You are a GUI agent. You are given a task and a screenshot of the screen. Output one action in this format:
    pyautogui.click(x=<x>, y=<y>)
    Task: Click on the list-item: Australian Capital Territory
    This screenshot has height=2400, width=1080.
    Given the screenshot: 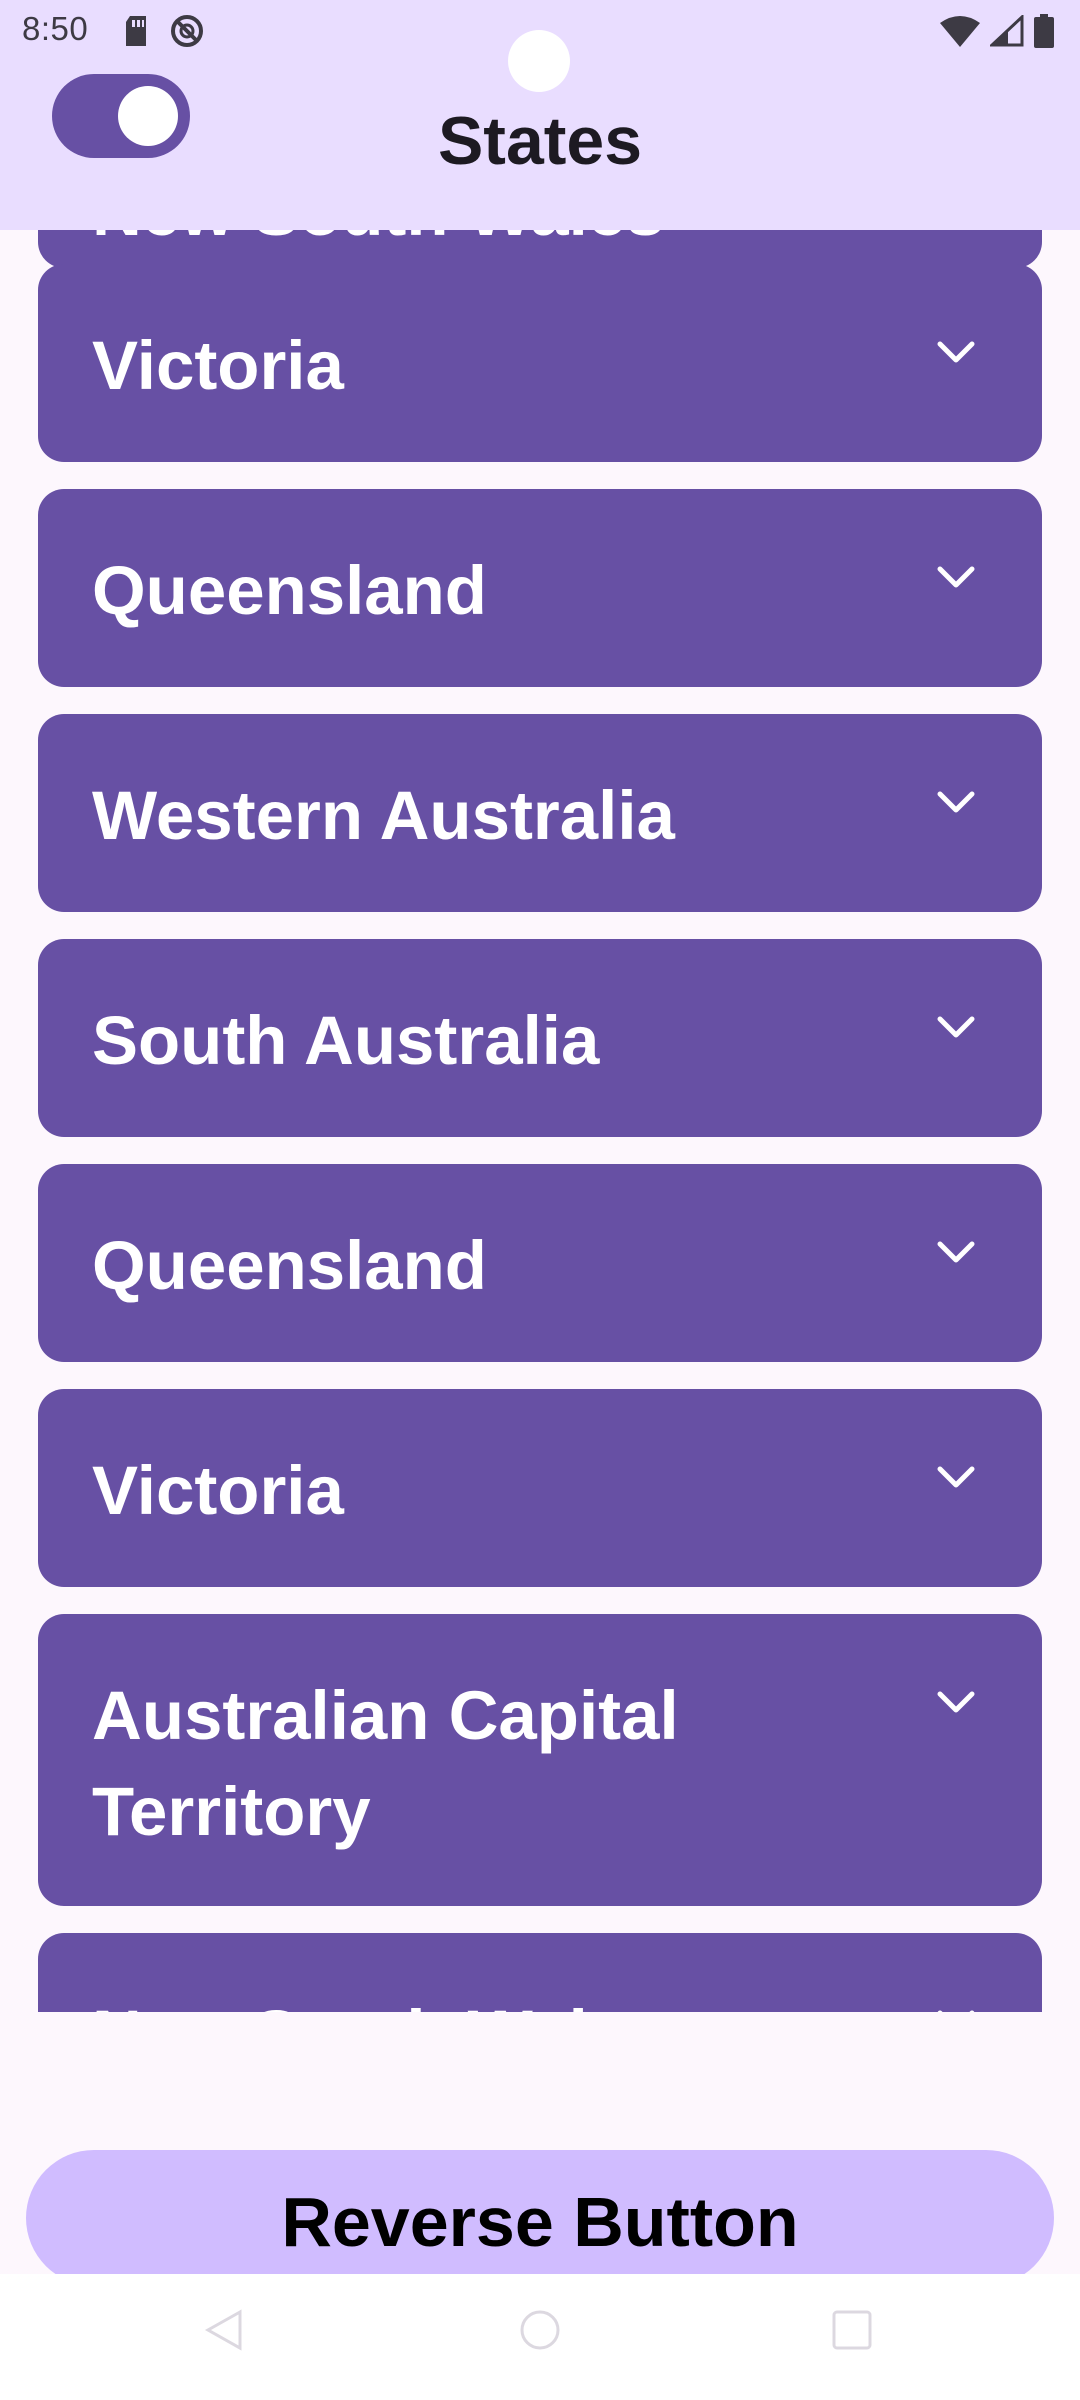 What is the action you would take?
    pyautogui.click(x=540, y=1760)
    